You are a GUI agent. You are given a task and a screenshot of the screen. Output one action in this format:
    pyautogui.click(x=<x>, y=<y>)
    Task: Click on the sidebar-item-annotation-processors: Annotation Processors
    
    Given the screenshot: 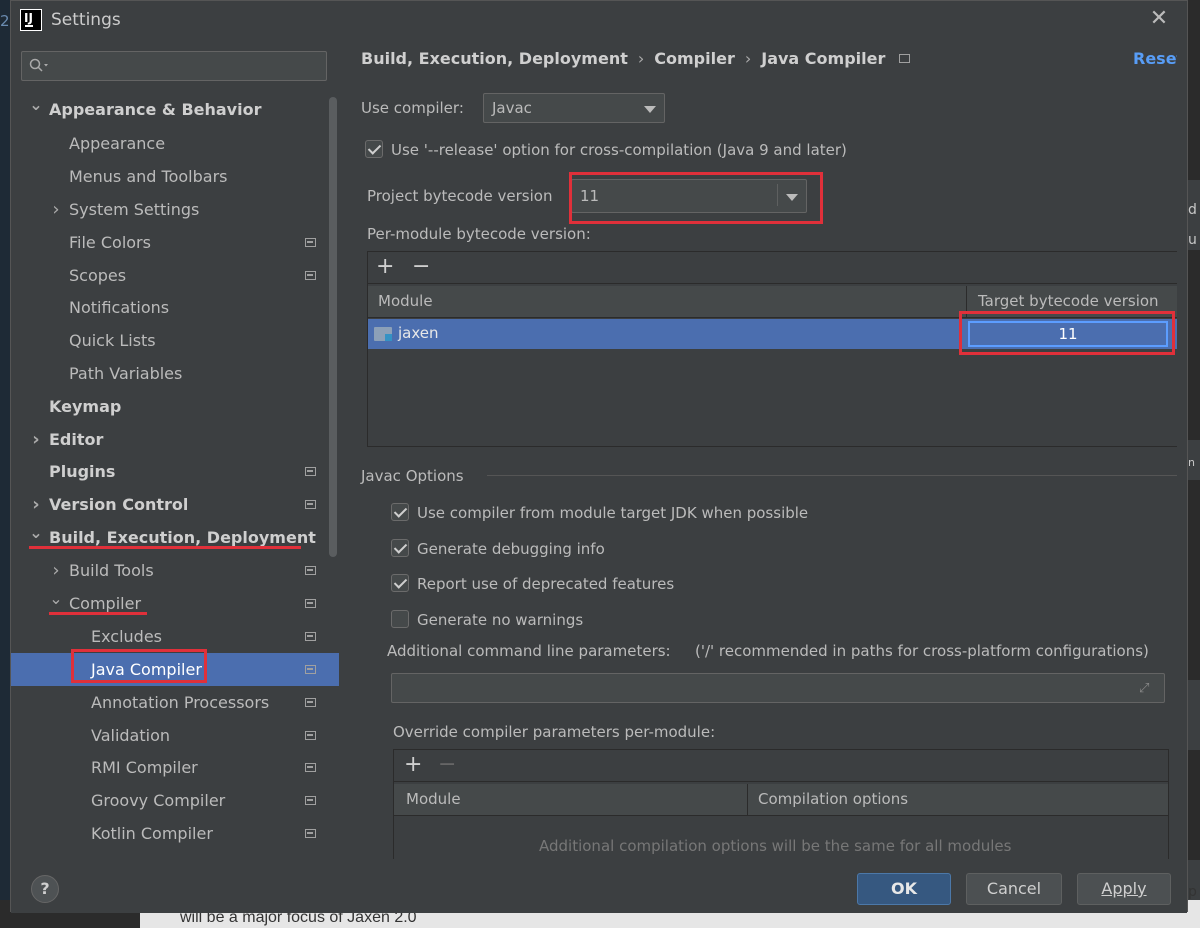 What is the action you would take?
    pyautogui.click(x=175, y=702)
    